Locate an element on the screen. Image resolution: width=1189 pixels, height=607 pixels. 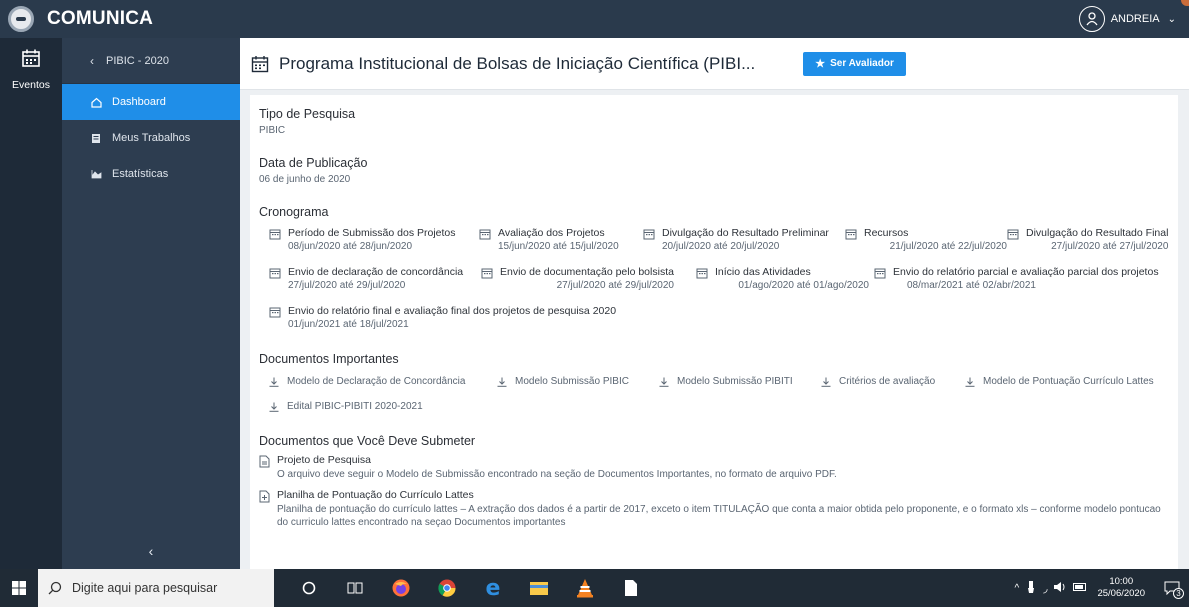
edge-icon: e is located at coordinates (493, 588).